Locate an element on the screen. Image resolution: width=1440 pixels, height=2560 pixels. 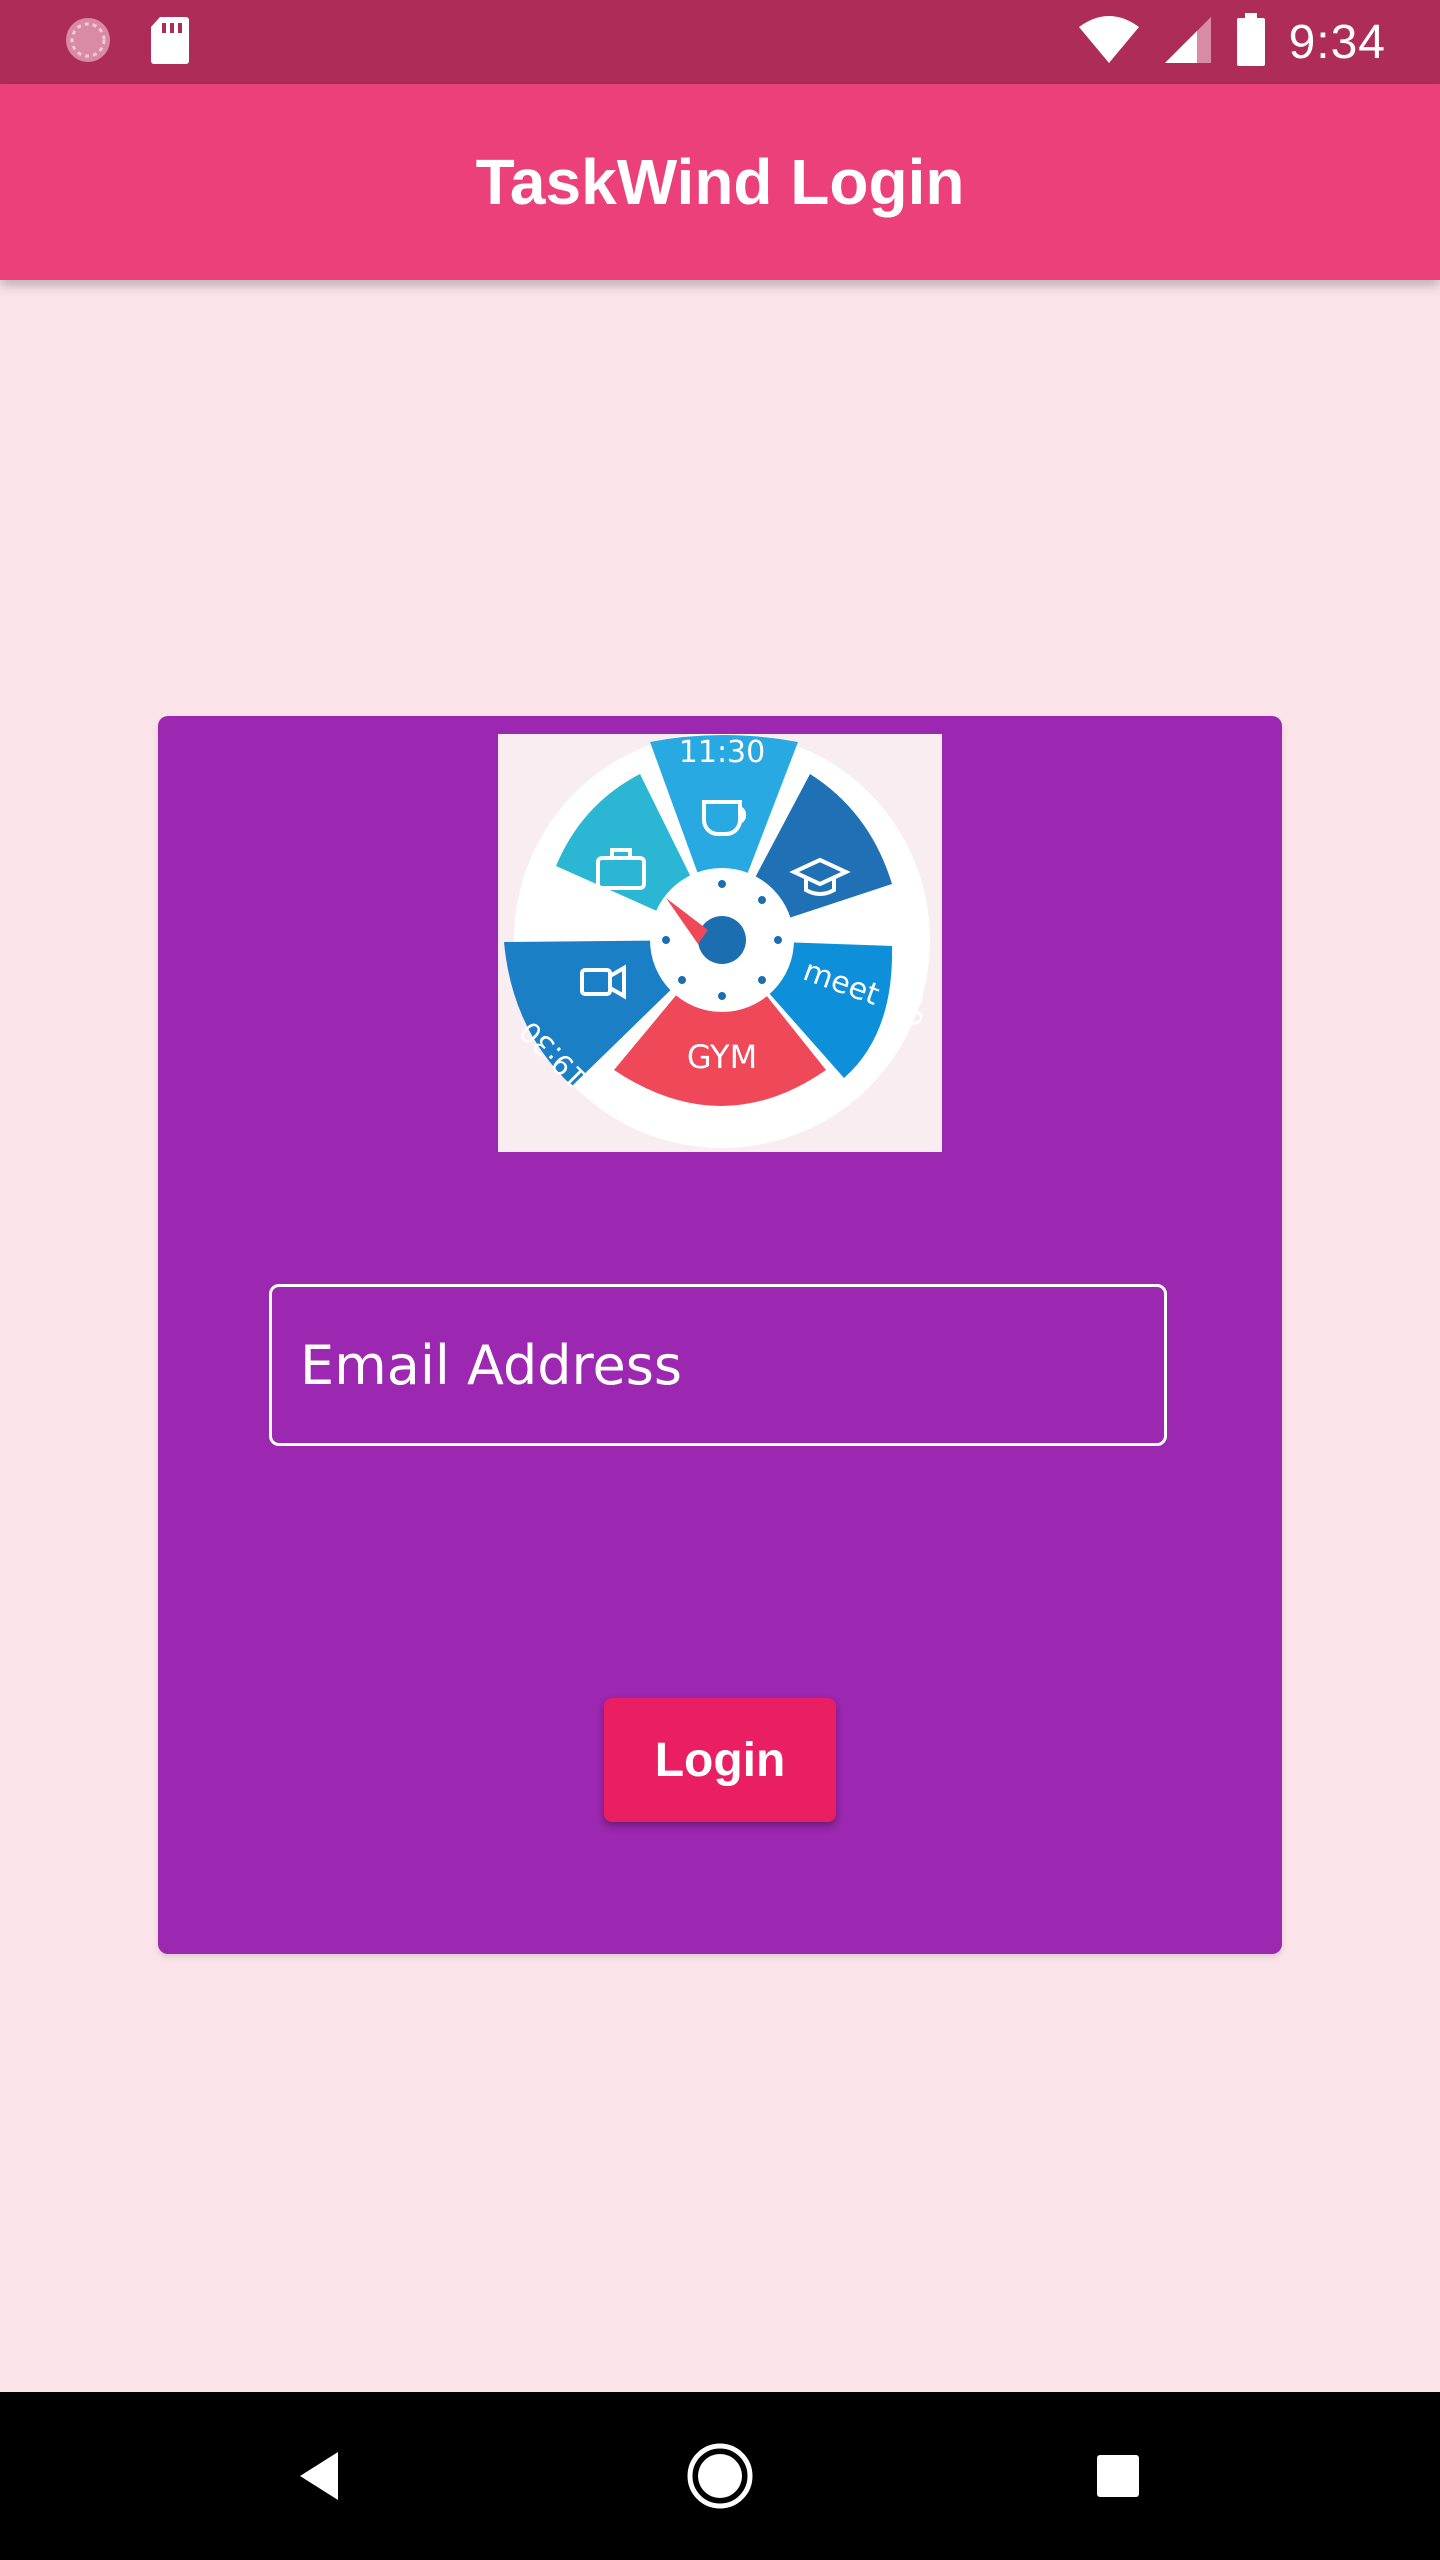
navigation-bar is located at coordinates (720, 2476).